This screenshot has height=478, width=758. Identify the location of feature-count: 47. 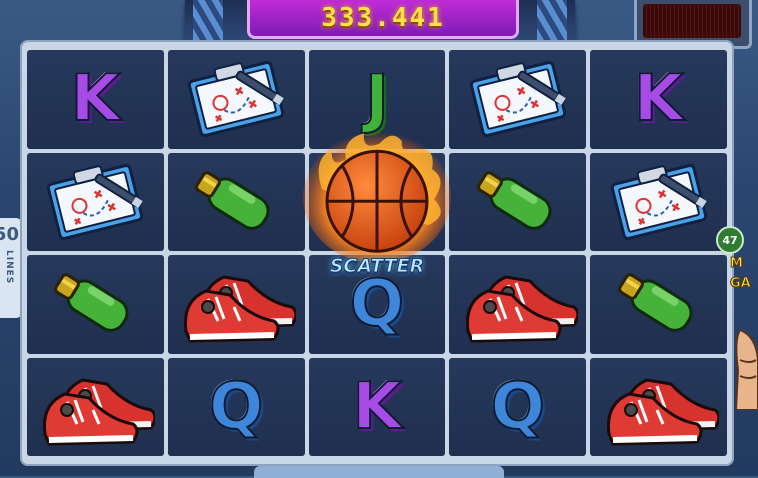
(730, 240).